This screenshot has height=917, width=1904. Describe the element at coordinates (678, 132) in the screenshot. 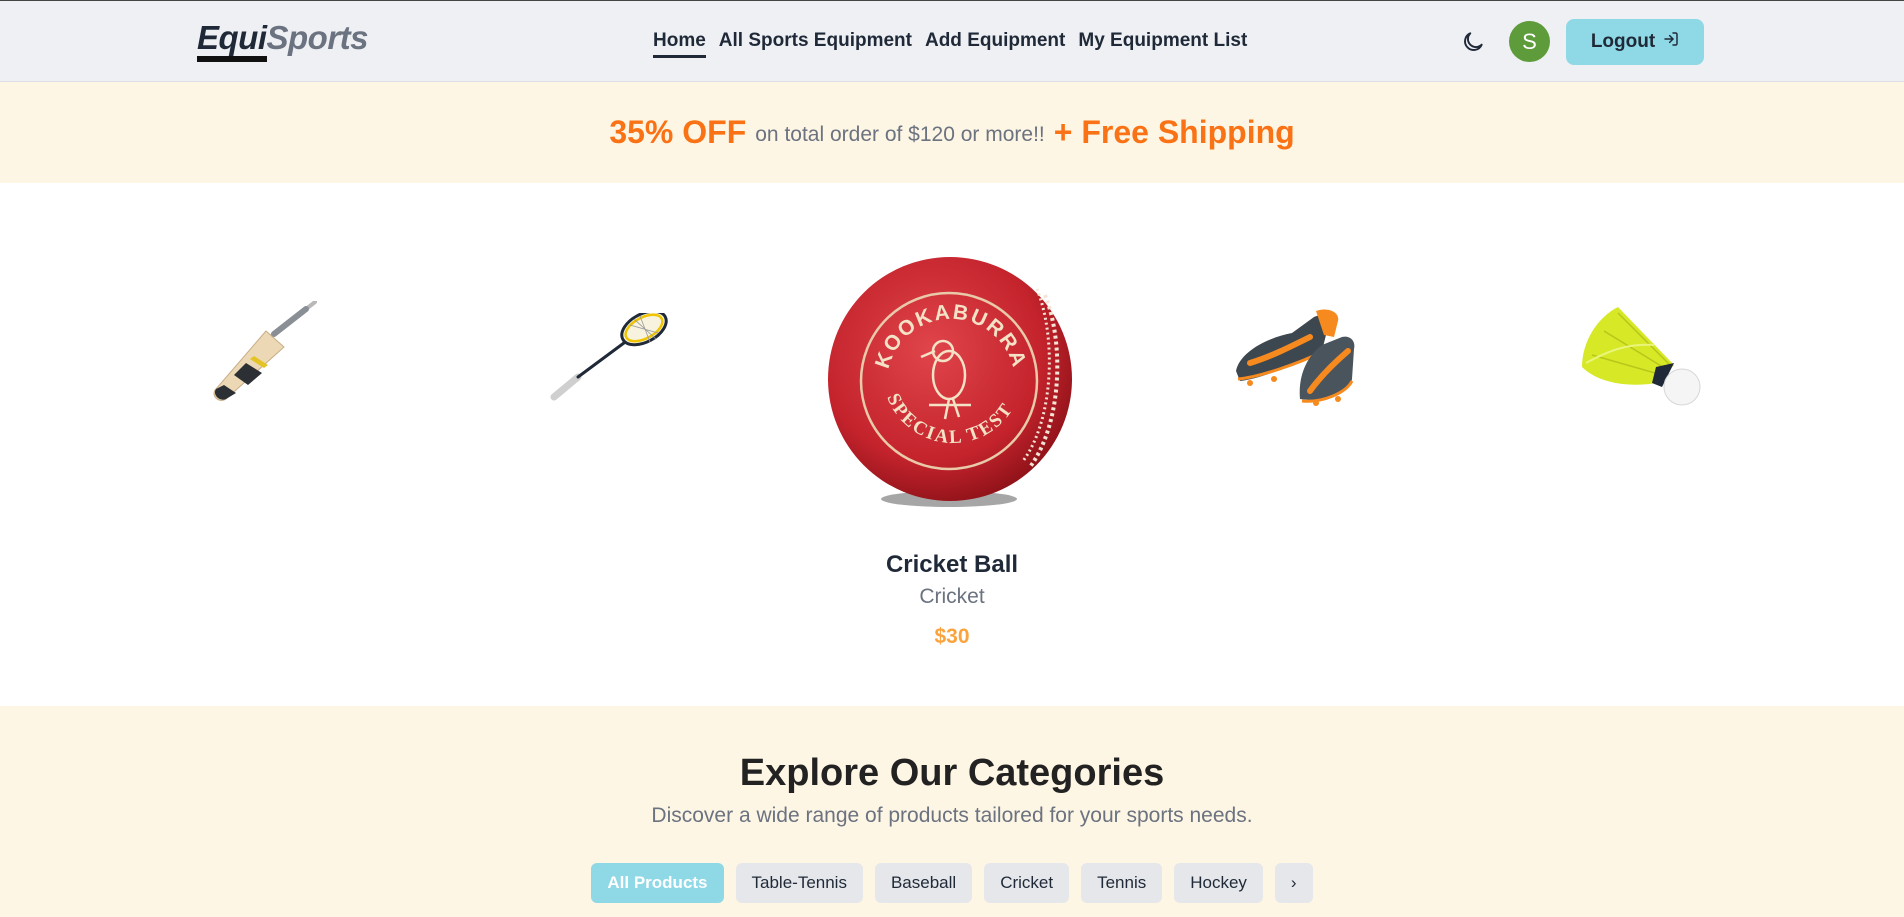

I see `promo-discount: 35% OFF` at that location.